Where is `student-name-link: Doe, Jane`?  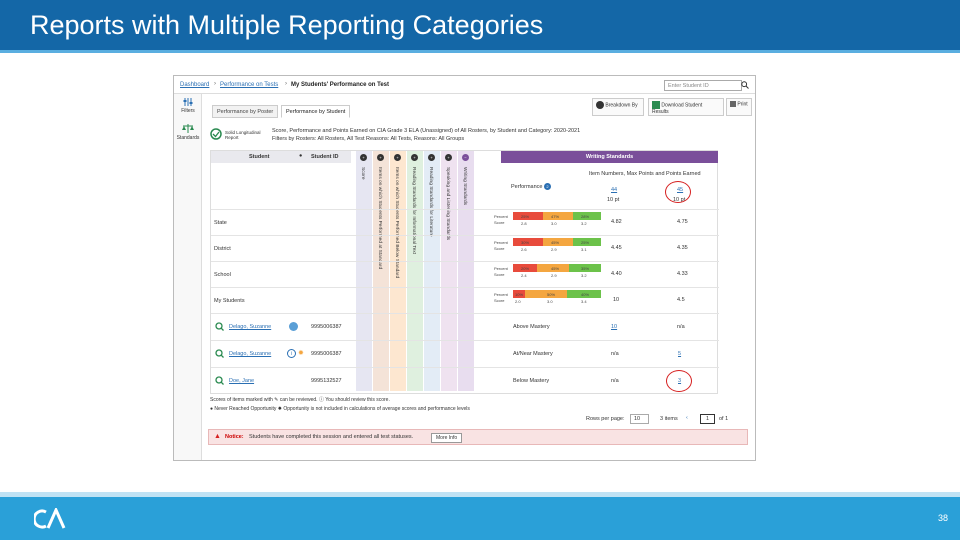 student-name-link: Doe, Jane is located at coordinates (241, 381).